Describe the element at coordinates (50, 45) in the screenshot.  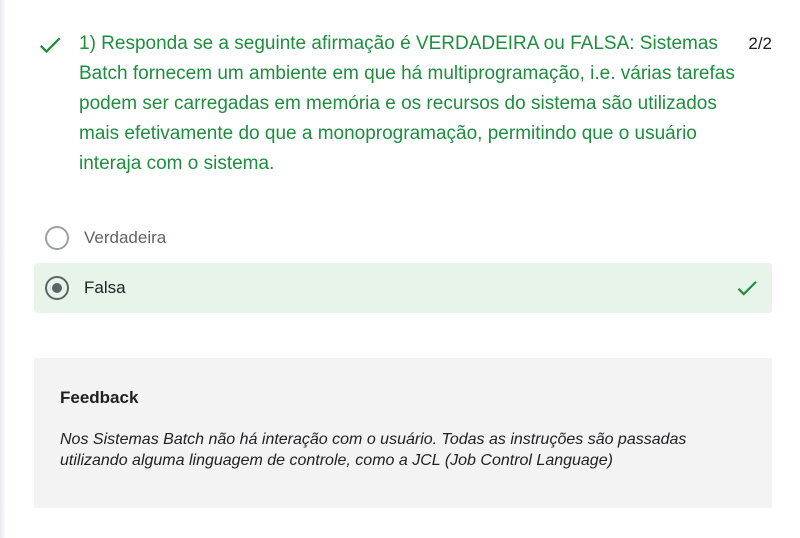
I see `check-icon` at that location.